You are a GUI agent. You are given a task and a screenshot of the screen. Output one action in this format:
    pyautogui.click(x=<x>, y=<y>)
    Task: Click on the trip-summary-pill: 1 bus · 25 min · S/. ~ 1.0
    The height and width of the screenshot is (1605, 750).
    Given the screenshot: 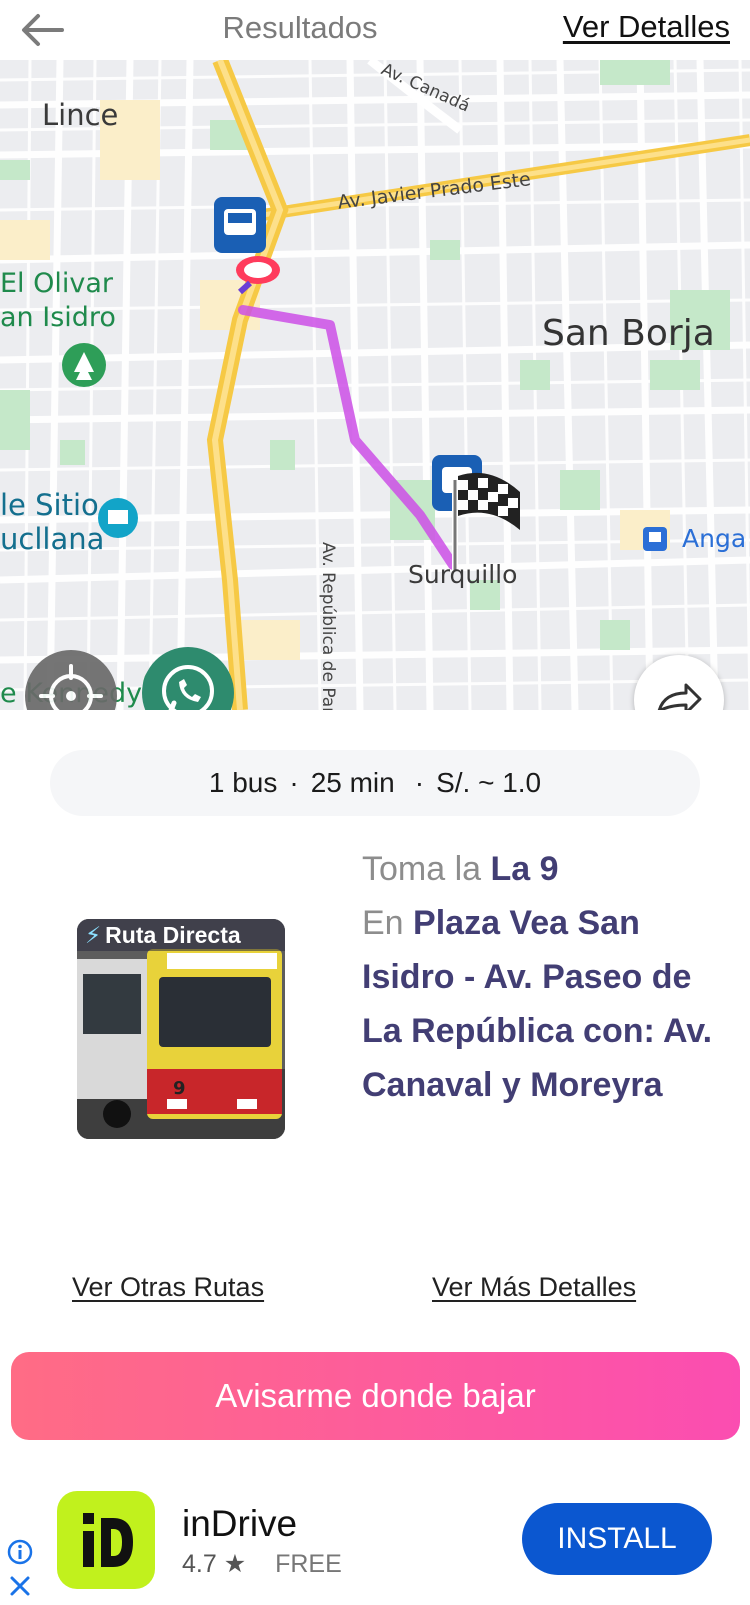 What is the action you would take?
    pyautogui.click(x=375, y=783)
    